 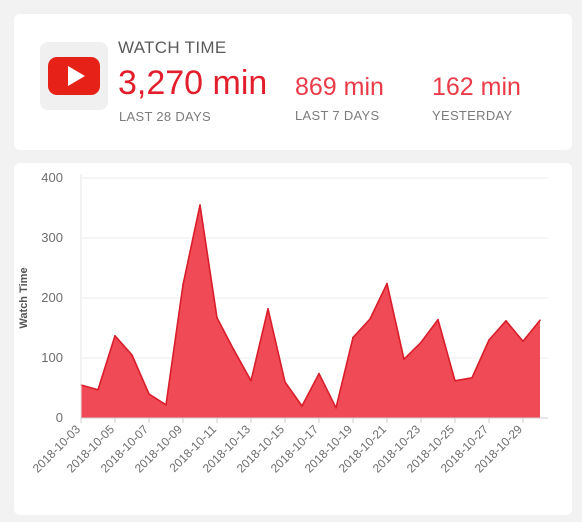 What do you see at coordinates (339, 87) in the screenshot?
I see `kpi-7-days-value: 869 min` at bounding box center [339, 87].